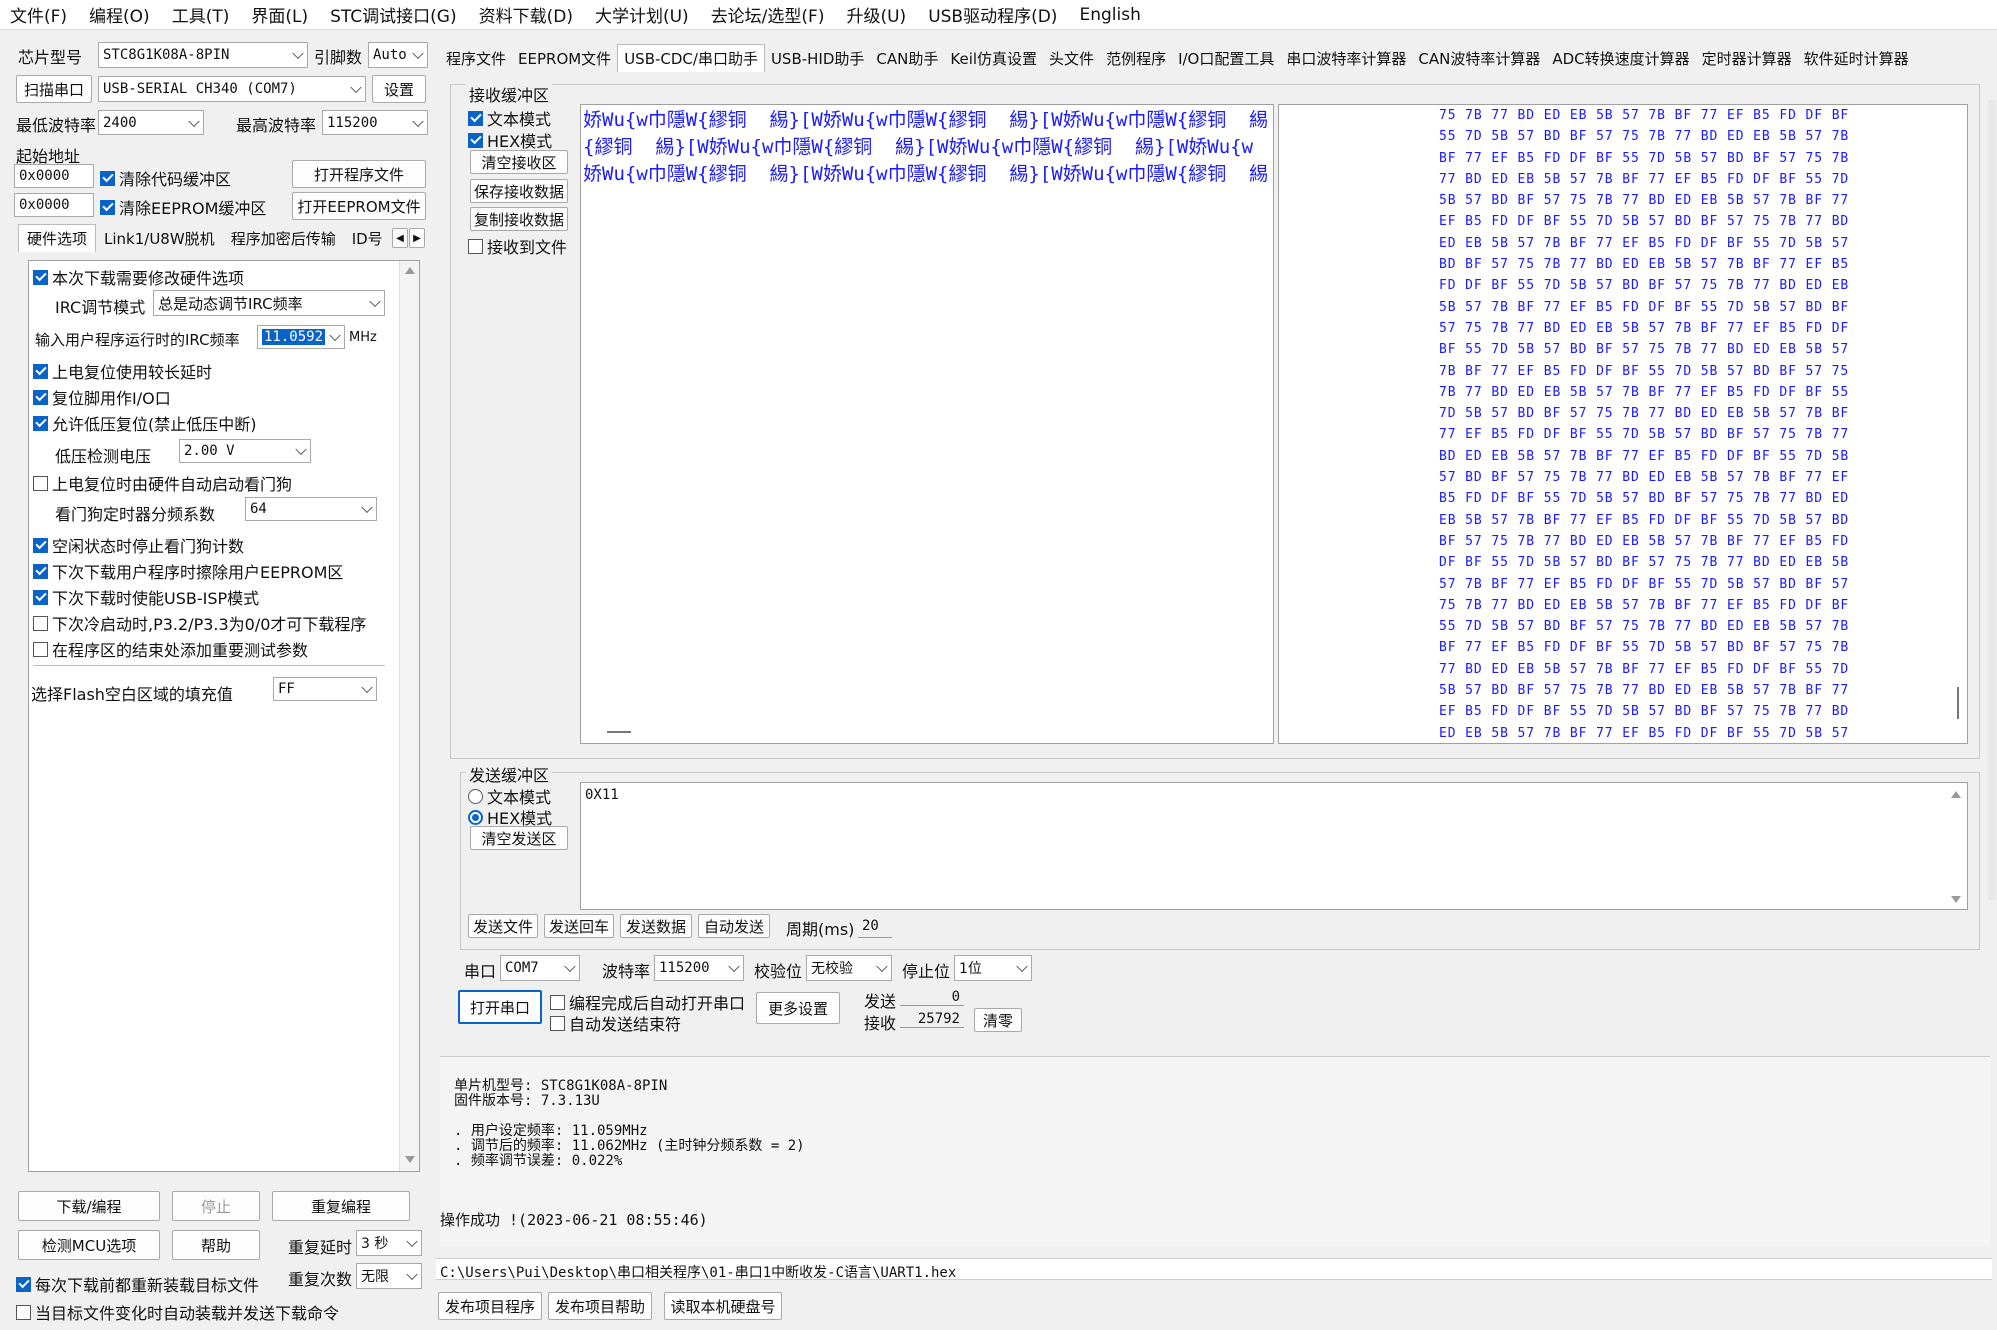 The height and width of the screenshot is (1330, 1997). Describe the element at coordinates (500, 1007) in the screenshot. I see `open-serial-button: 打开串口` at that location.